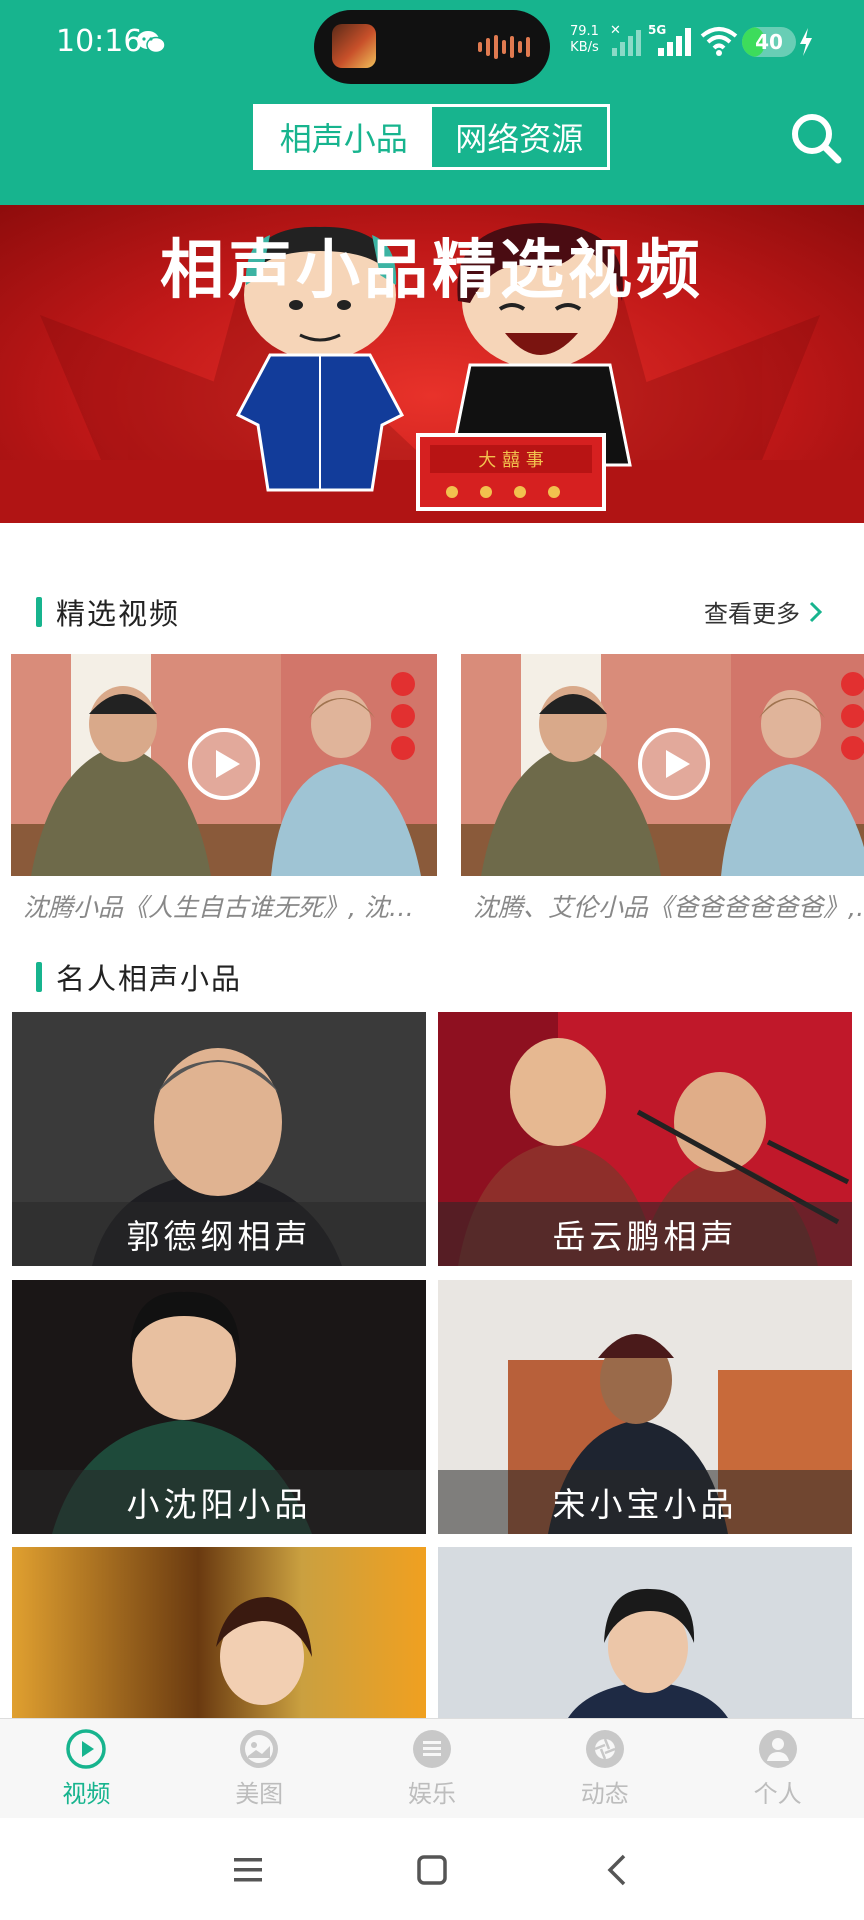 The image size is (864, 1920). Describe the element at coordinates (584, 31) in the screenshot. I see `net-speed-value: 79.1` at that location.